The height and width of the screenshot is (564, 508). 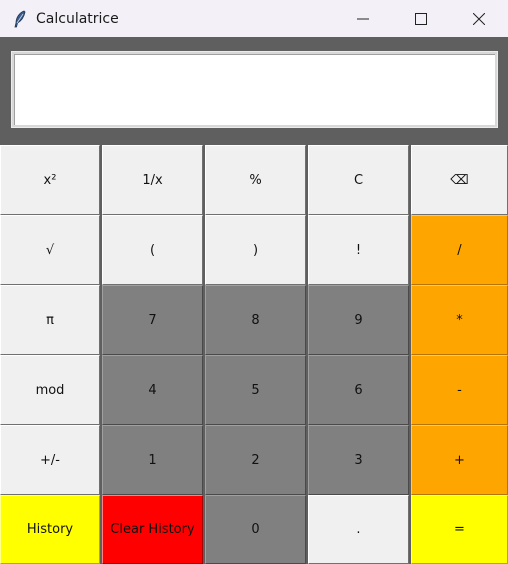 I want to click on digit-1-button: 1, so click(x=152, y=460).